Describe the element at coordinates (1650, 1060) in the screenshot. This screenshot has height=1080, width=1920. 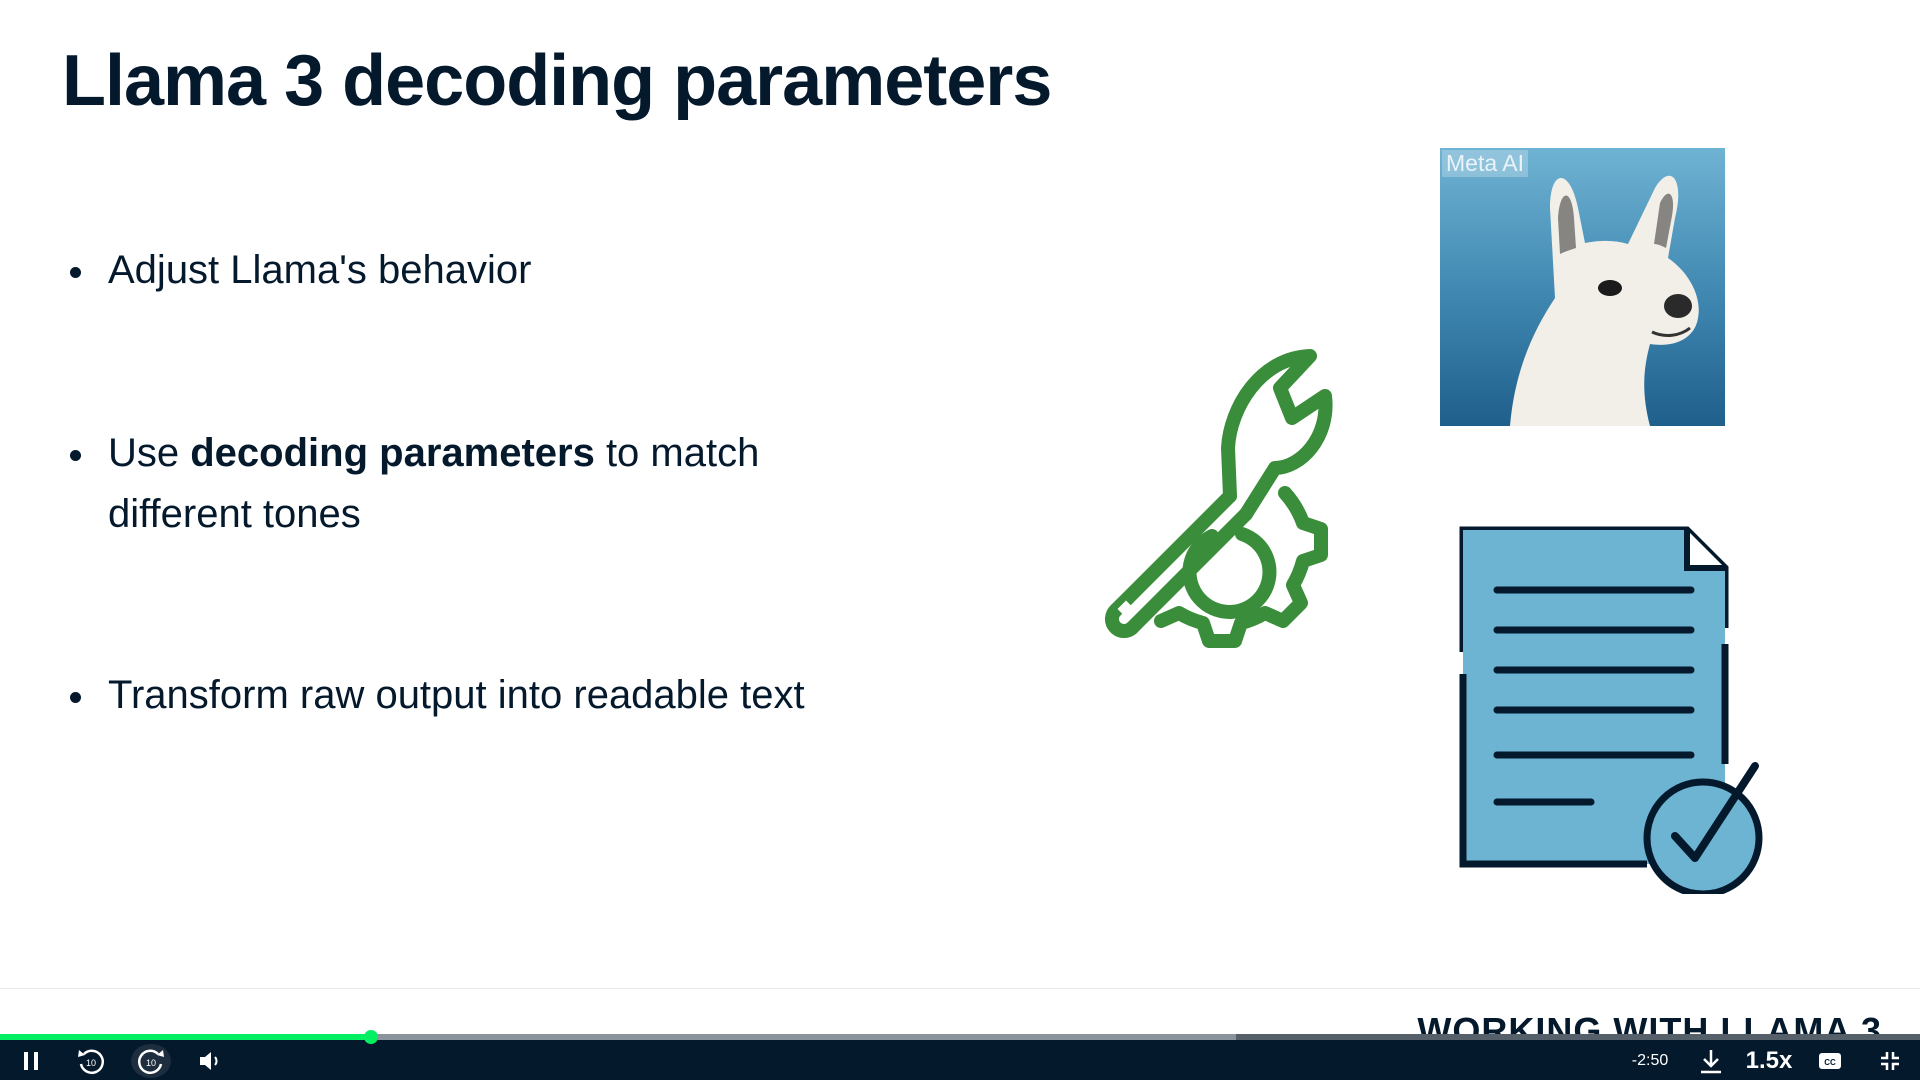
I see `time-remaining: -2:50` at that location.